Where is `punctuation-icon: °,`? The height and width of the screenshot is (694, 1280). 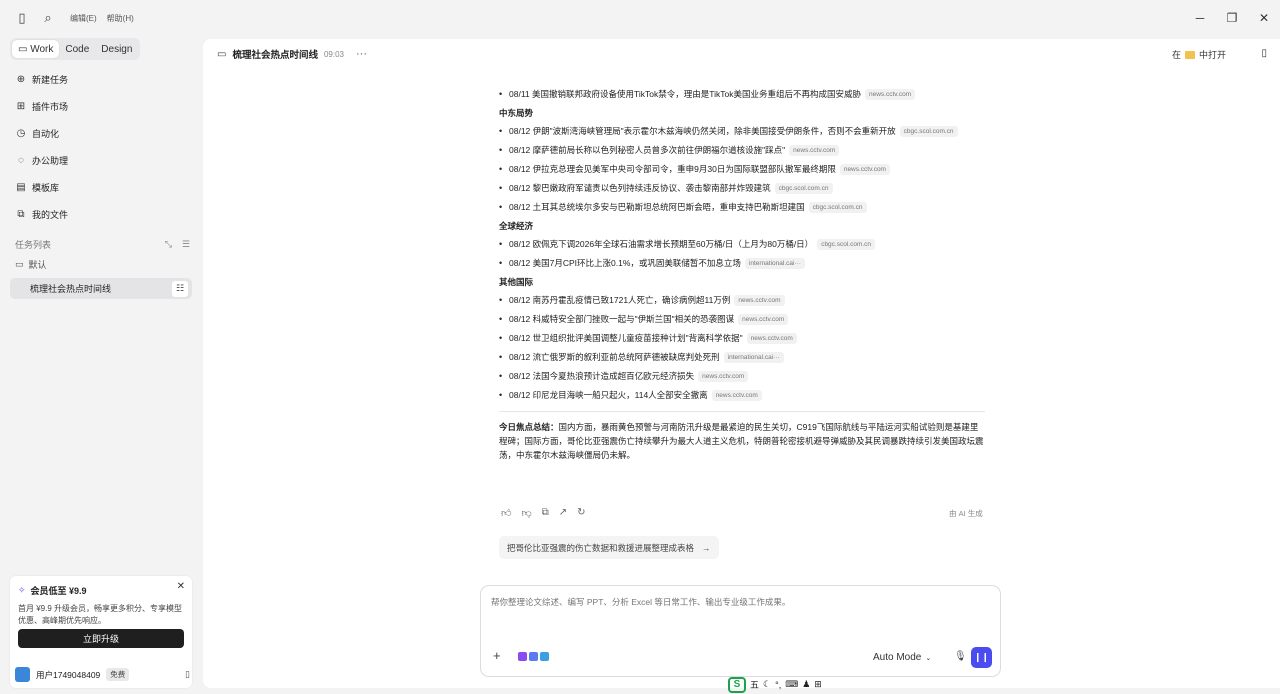
punctuation-icon: °, is located at coordinates (778, 685).